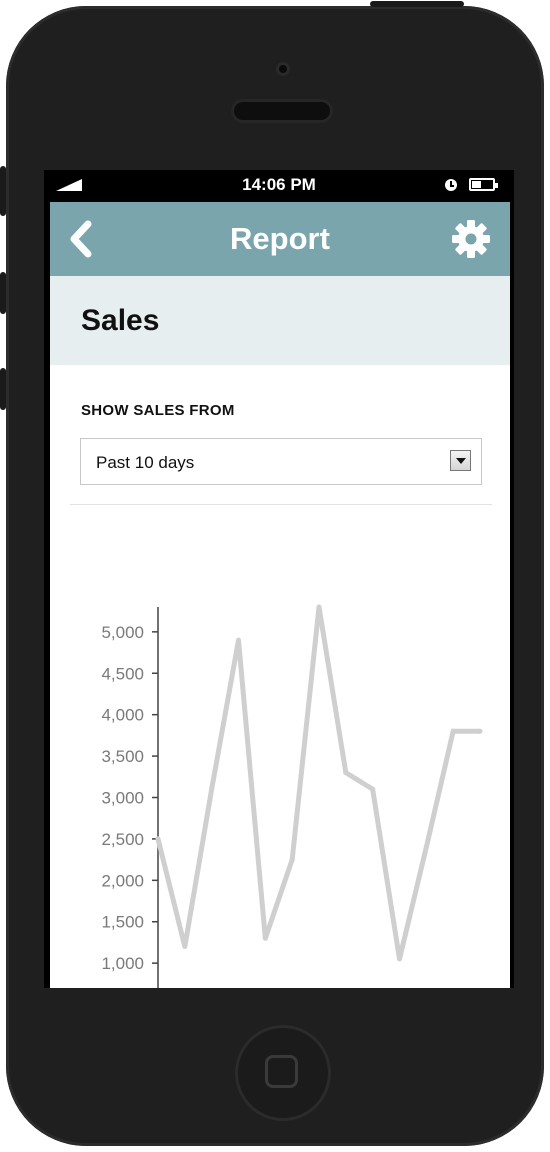 This screenshot has height=1152, width=550. Describe the element at coordinates (122, 880) in the screenshot. I see `y-tick-label: 2,000` at that location.